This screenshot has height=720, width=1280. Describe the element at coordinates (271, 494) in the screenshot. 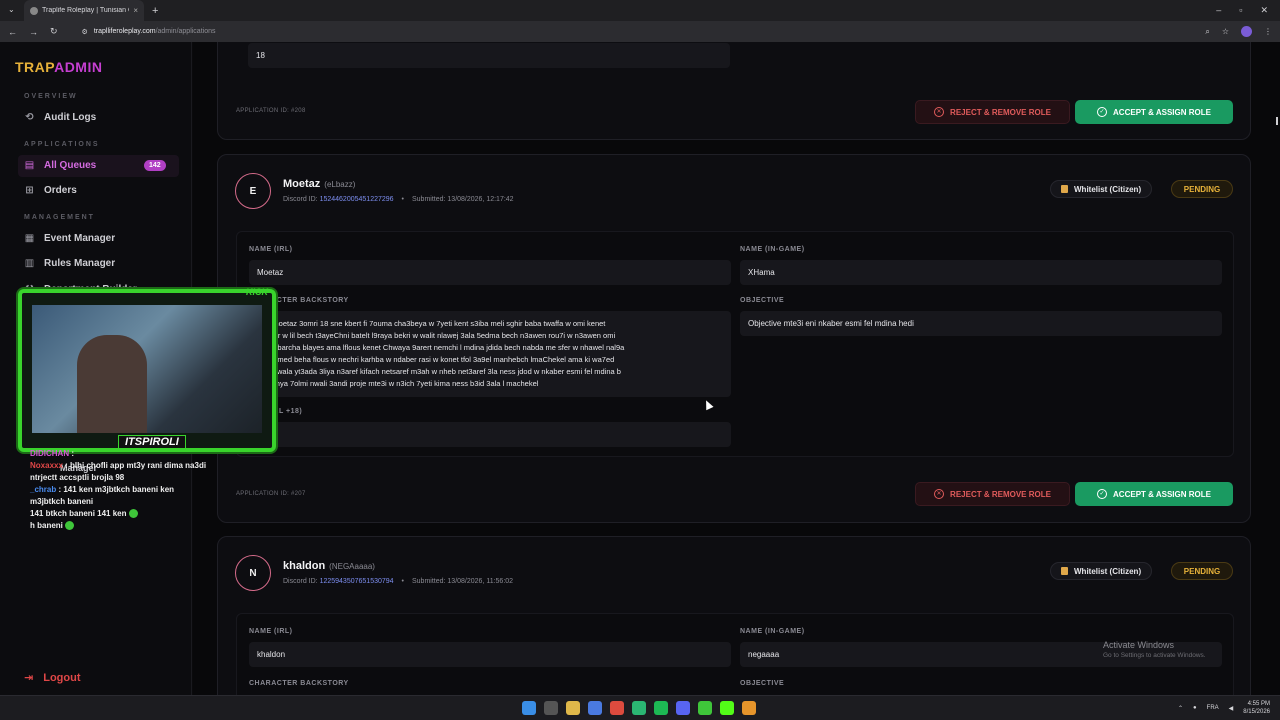

I see `application-id: APPLICATION ID: #207` at that location.